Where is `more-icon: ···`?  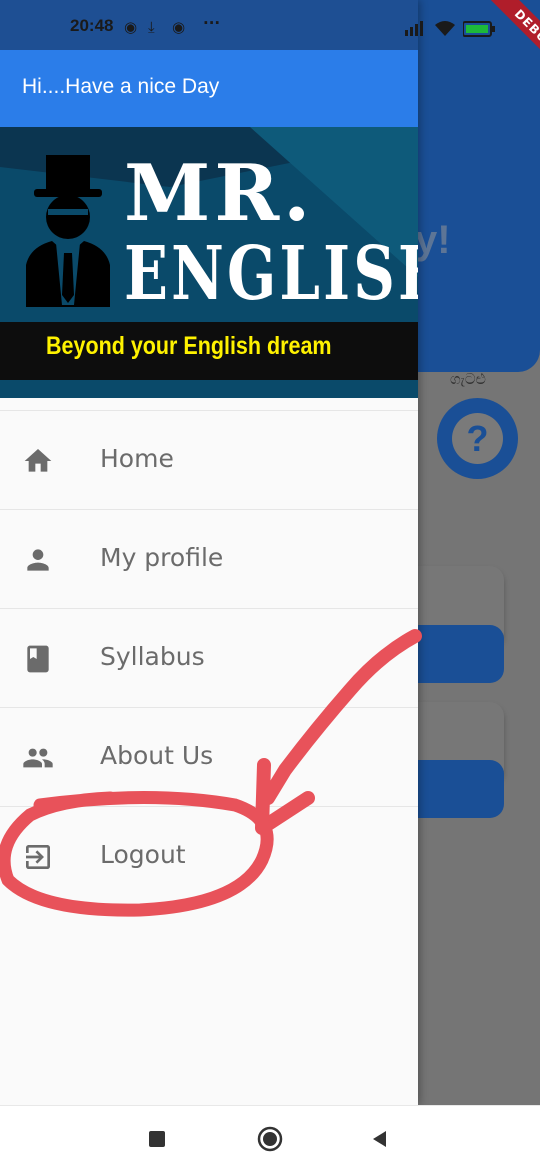
more-icon: ··· is located at coordinates (212, 23).